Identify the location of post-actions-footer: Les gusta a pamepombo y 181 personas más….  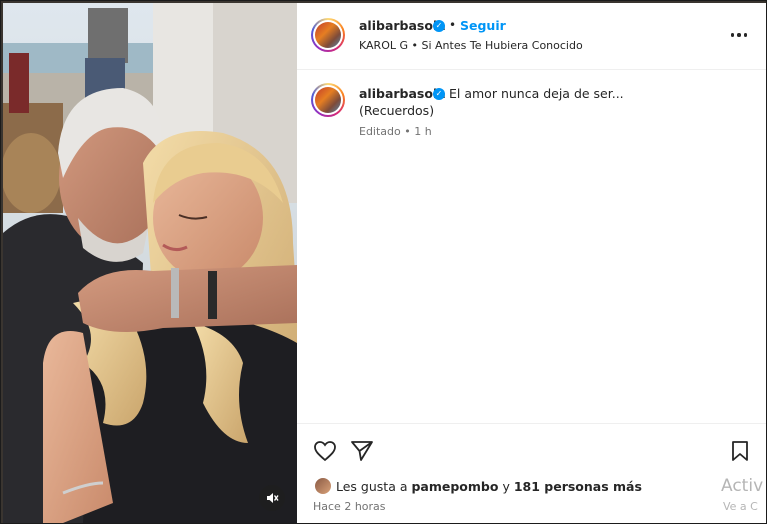
(531, 473).